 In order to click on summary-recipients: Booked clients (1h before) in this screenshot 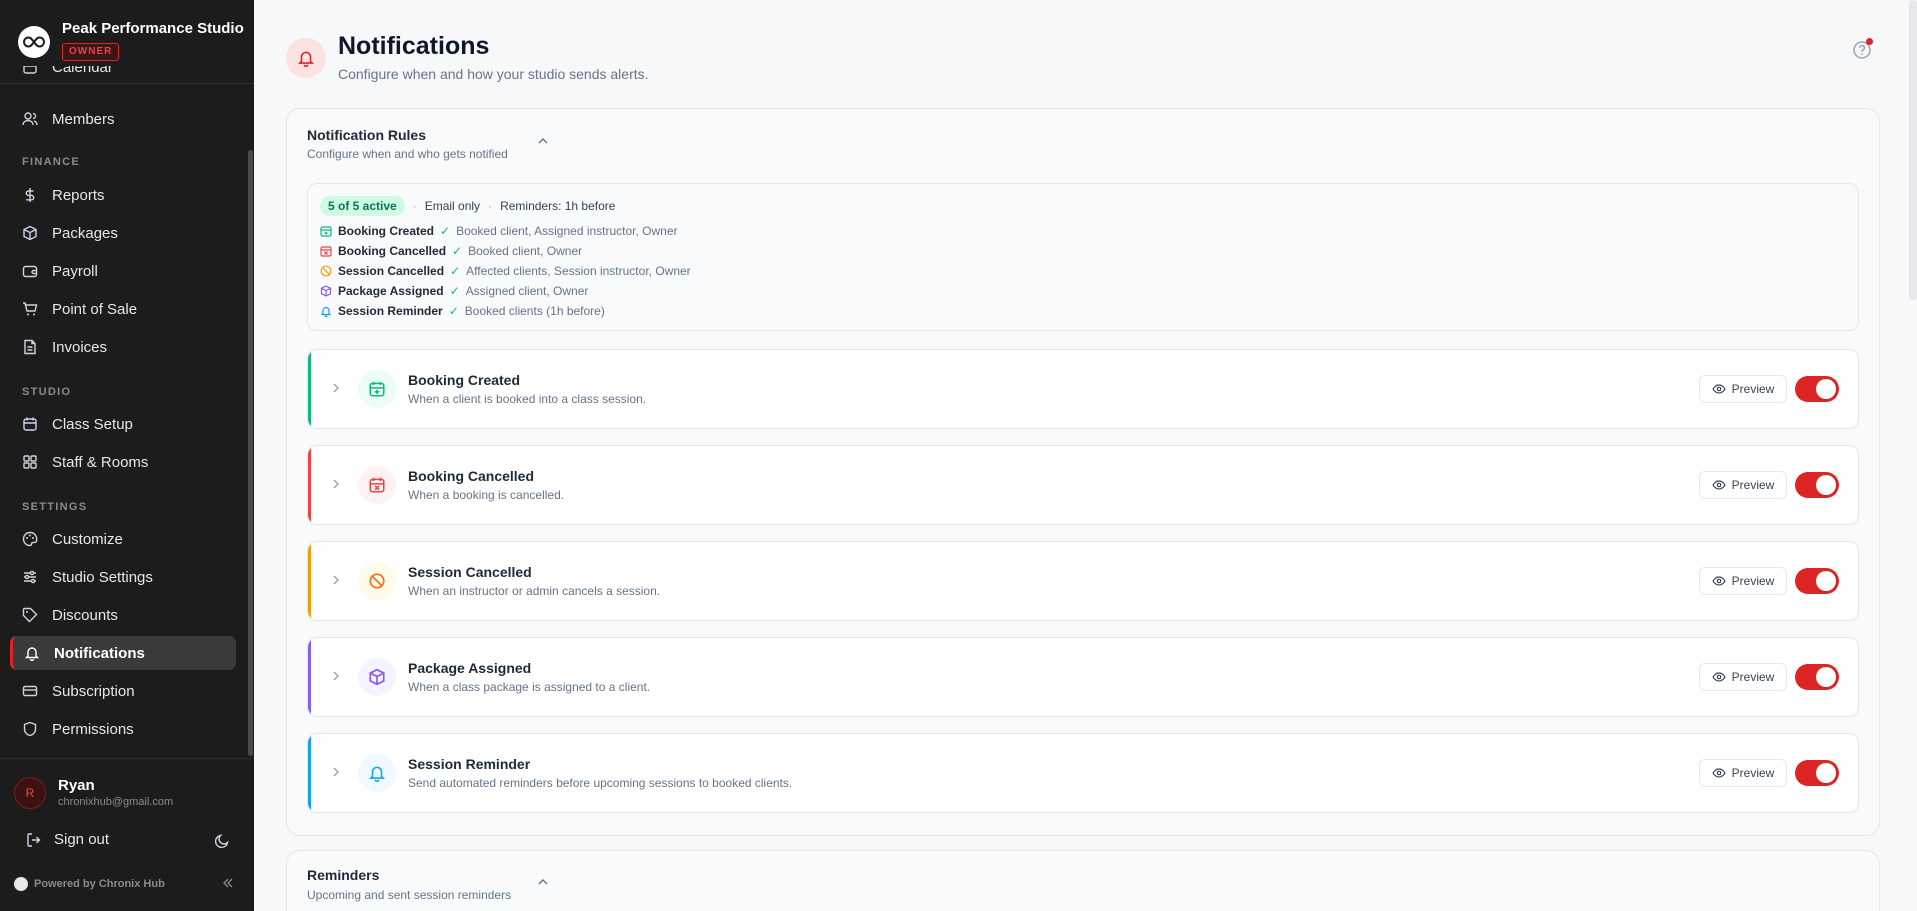, I will do `click(534, 311)`.